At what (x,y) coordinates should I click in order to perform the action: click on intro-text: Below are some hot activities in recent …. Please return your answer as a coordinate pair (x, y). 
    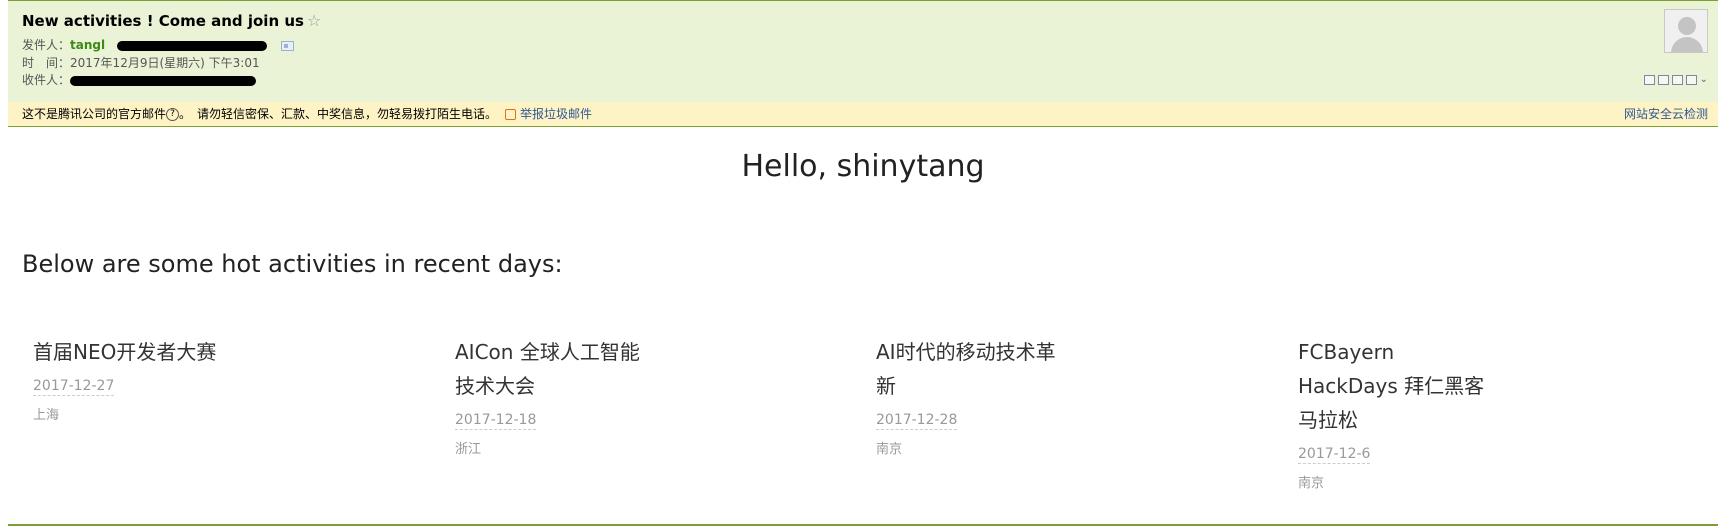
    Looking at the image, I should click on (292, 264).